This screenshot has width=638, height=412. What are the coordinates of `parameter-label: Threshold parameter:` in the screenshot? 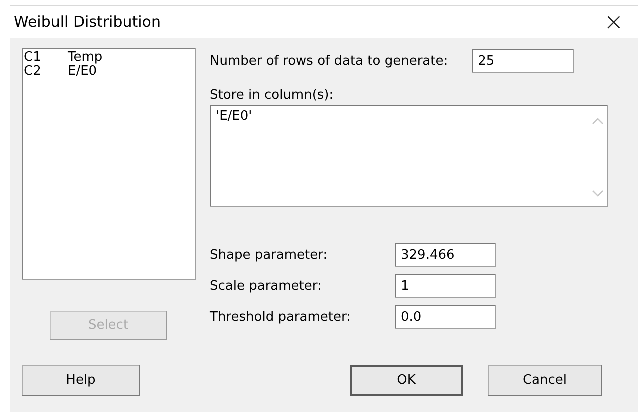 It's located at (281, 317).